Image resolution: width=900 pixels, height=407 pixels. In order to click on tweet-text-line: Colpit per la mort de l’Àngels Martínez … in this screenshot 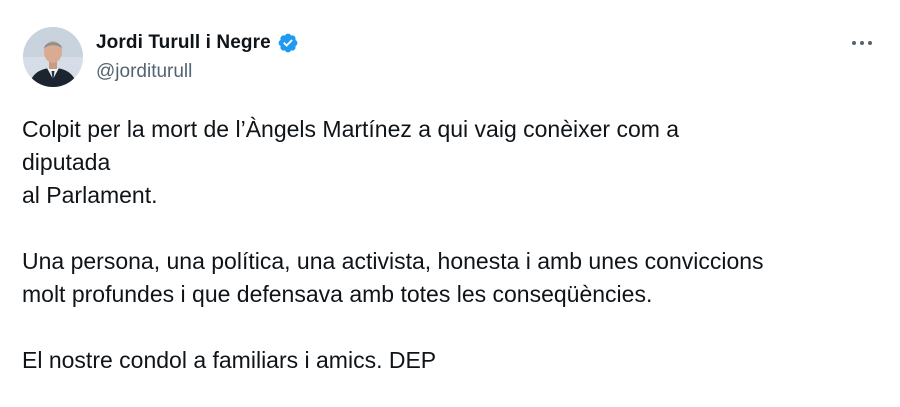, I will do `click(351, 129)`.